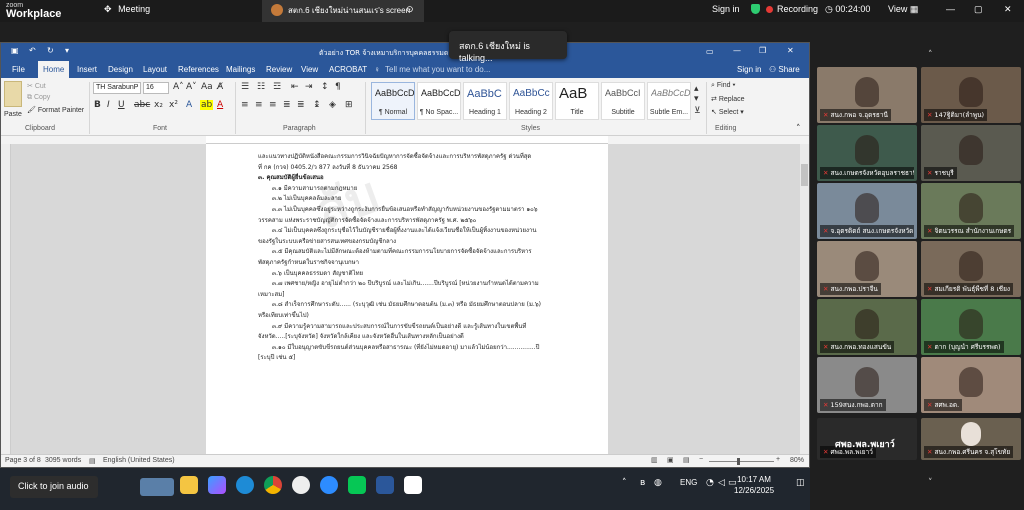  I want to click on acrobat-icon, so click(413, 485).